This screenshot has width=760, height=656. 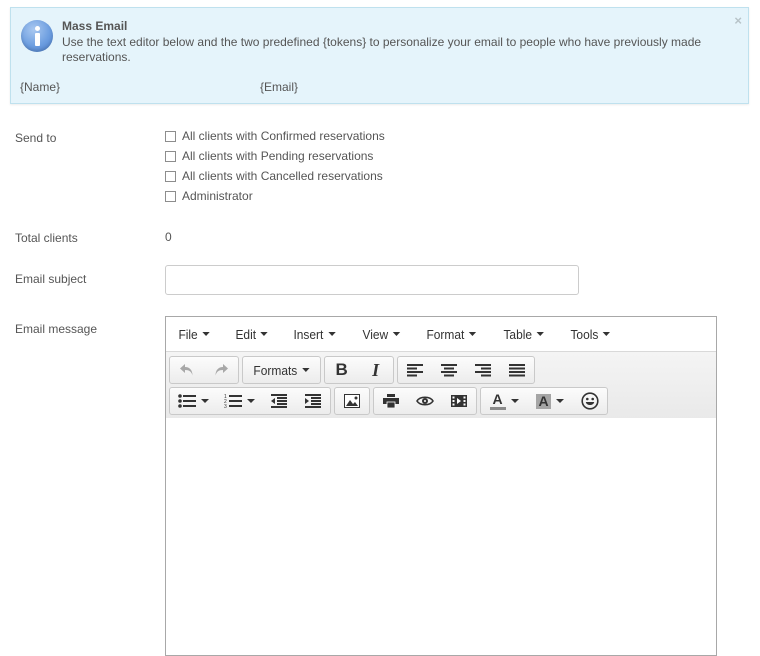 I want to click on image-icon, so click(x=352, y=401).